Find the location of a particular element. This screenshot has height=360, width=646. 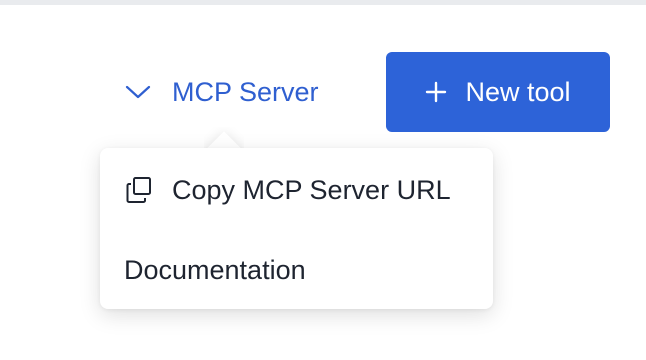

documentation-item: Documentation is located at coordinates (215, 270).